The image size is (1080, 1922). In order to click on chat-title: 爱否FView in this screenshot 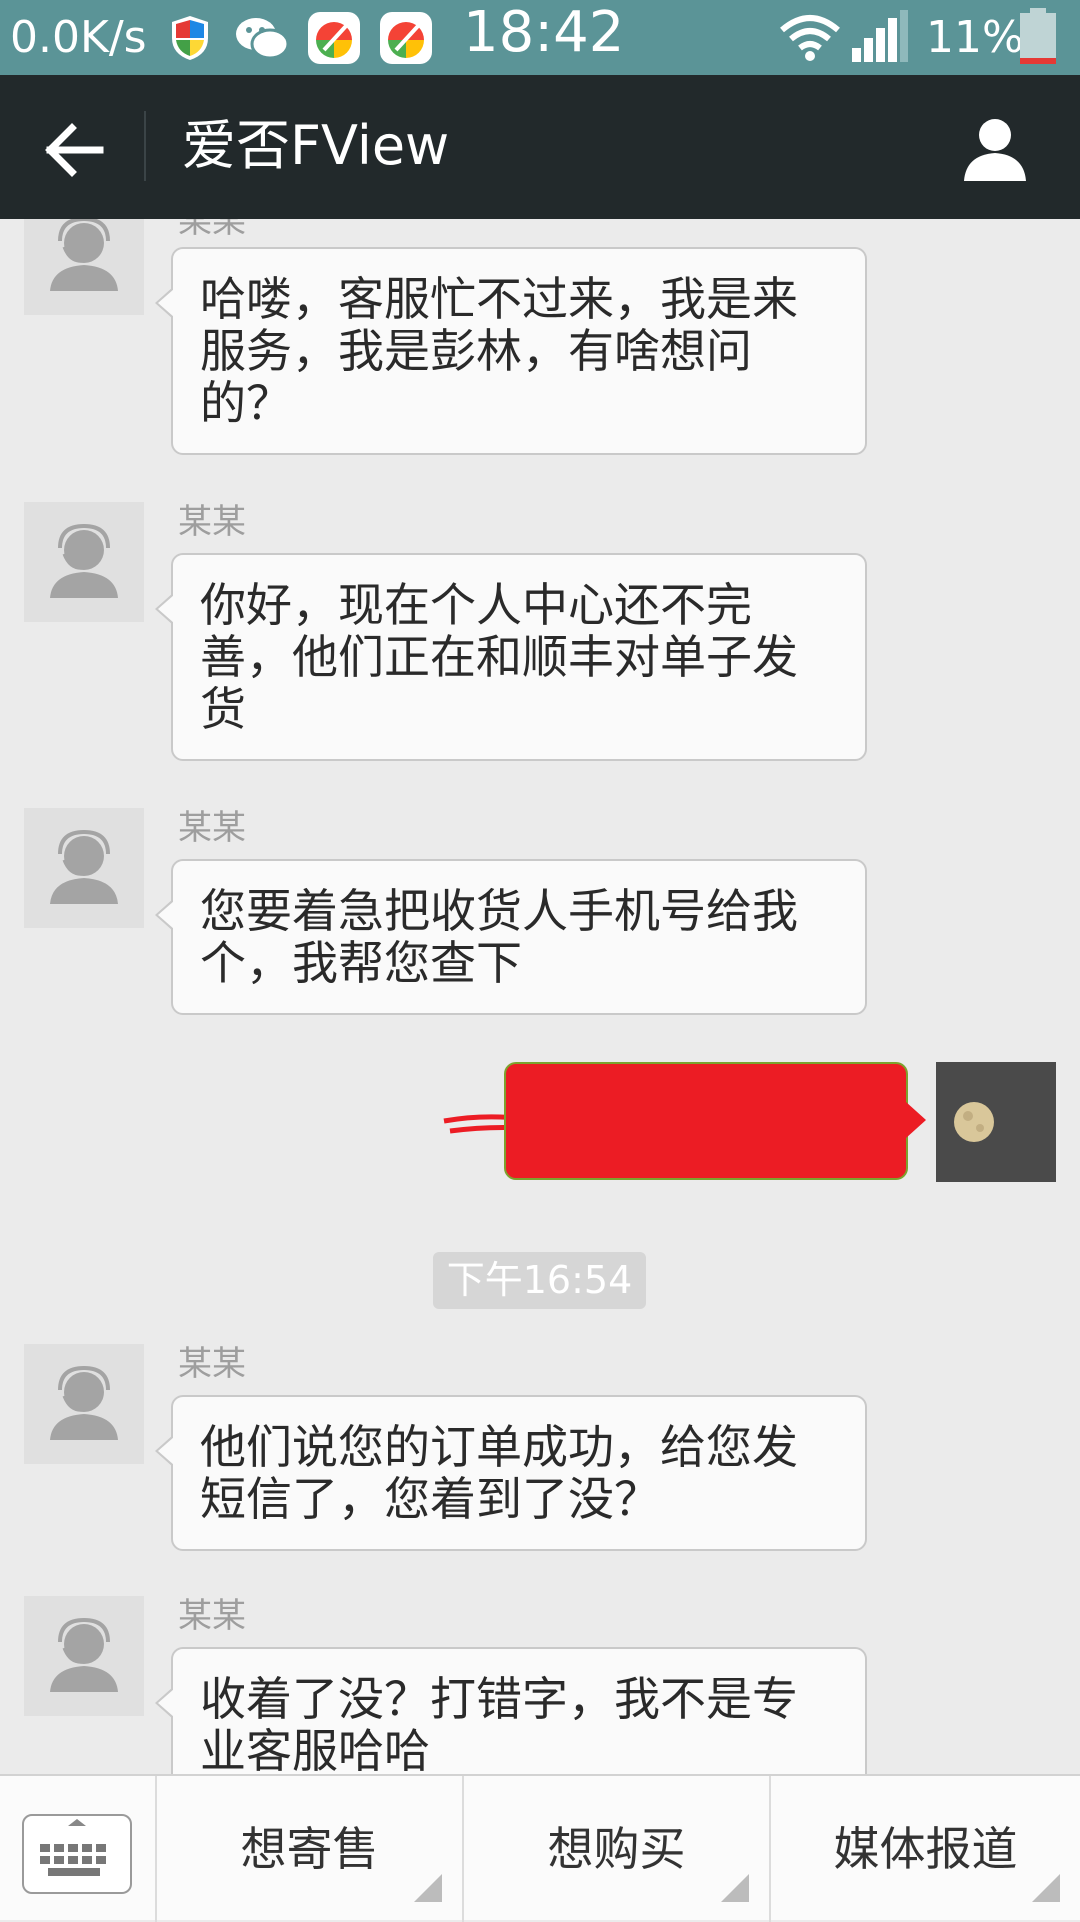, I will do `click(316, 145)`.